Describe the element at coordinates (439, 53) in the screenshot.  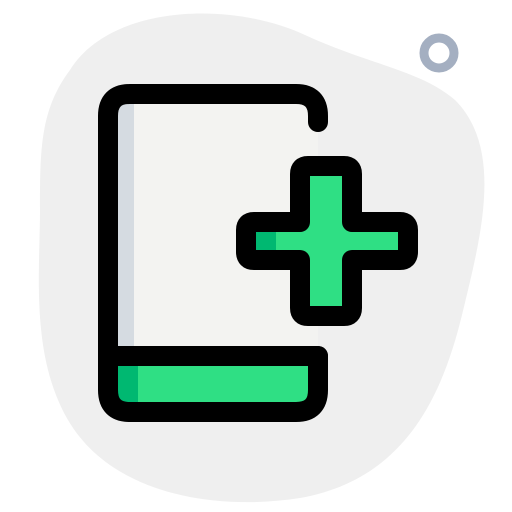
I see `decor-ring-icon` at that location.